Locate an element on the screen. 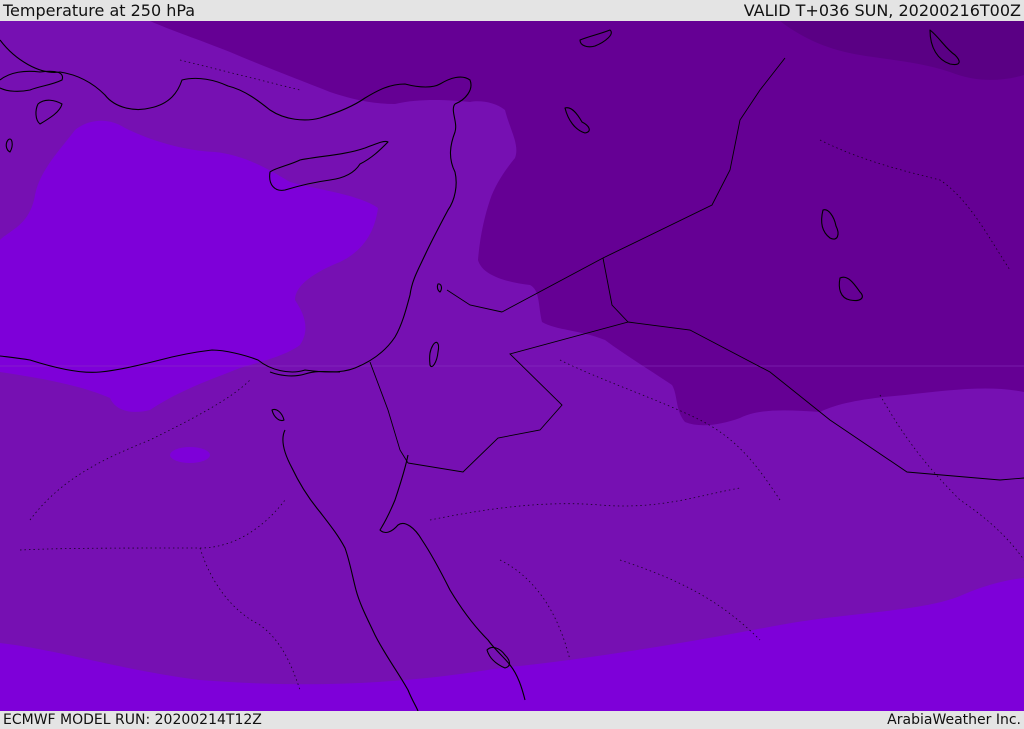 This screenshot has height=729, width=1024. credit-label: ArabiaWeather Inc. is located at coordinates (954, 720).